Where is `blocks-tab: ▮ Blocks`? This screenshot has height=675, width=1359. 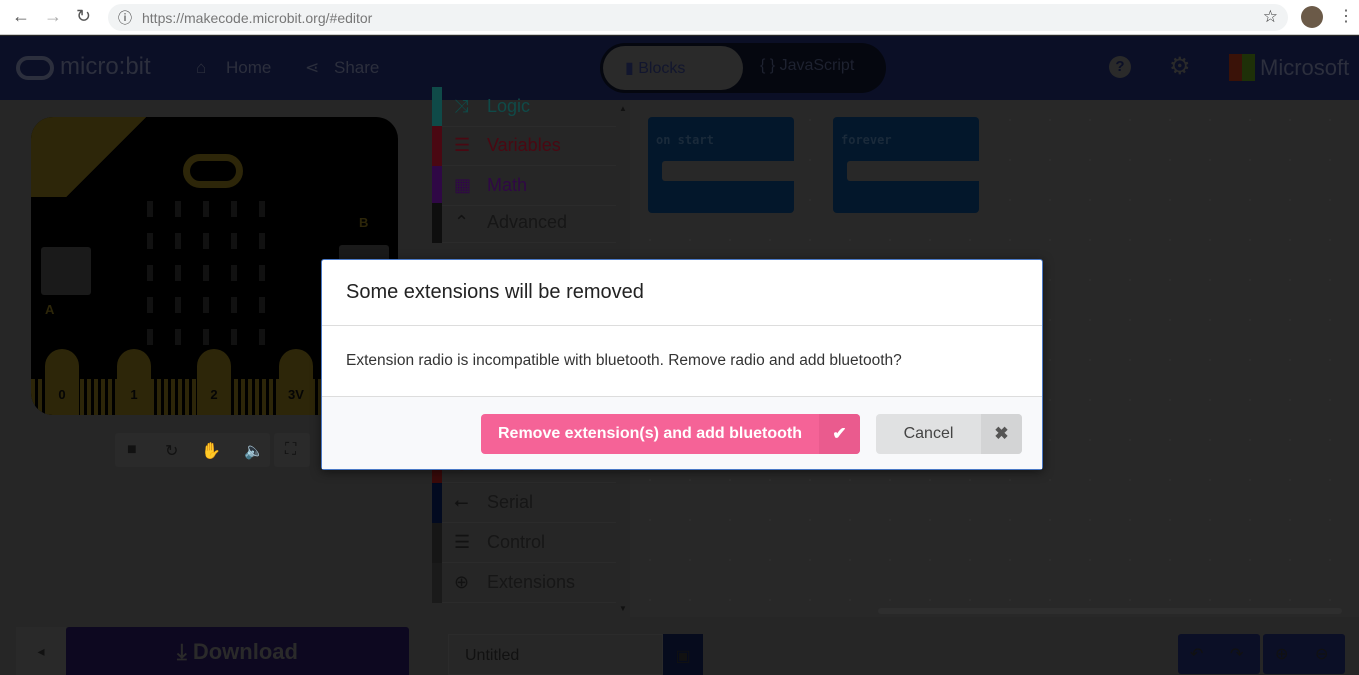
blocks-tab: ▮ Blocks is located at coordinates (673, 68).